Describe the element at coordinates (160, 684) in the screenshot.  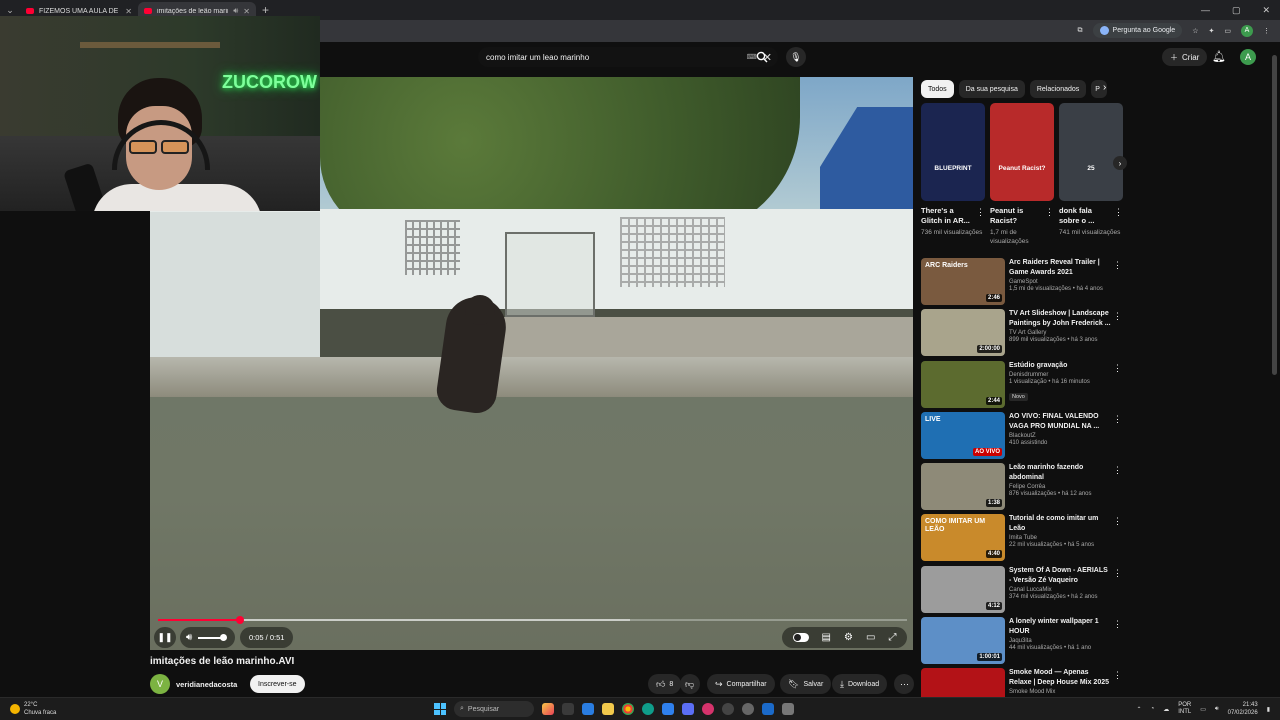
I see `channel-avatar: V` at that location.